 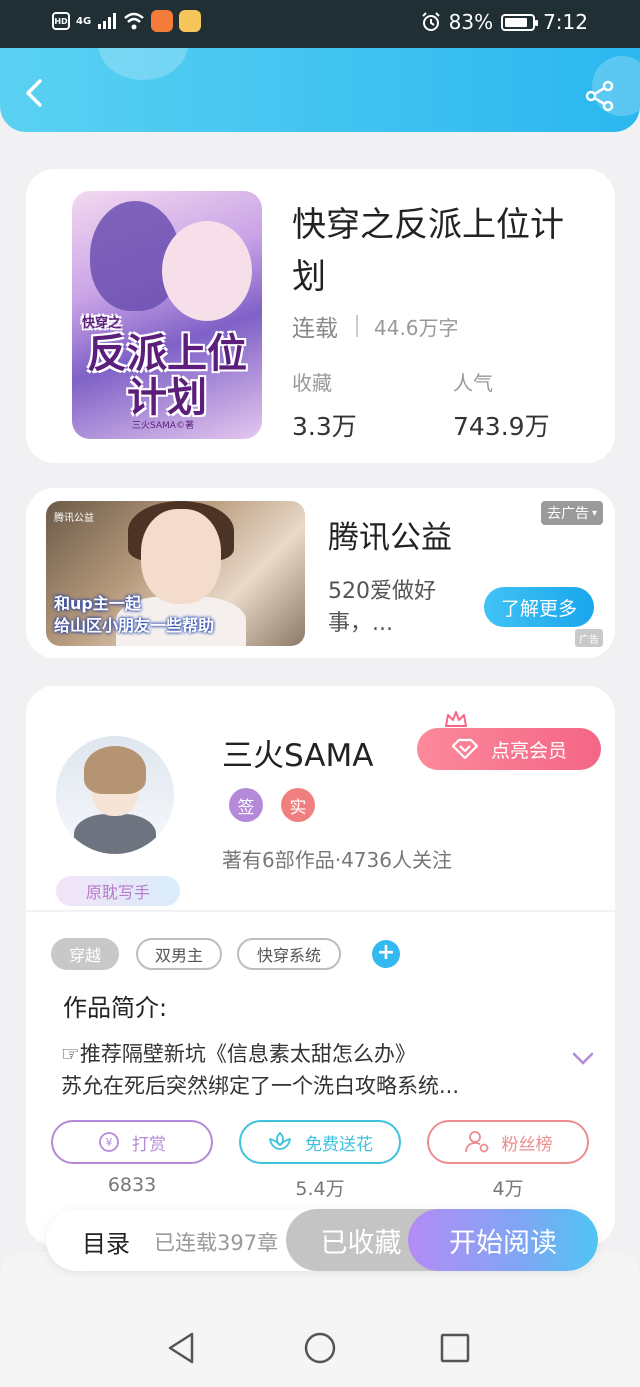 What do you see at coordinates (456, 719) in the screenshot?
I see `crown-icon` at bounding box center [456, 719].